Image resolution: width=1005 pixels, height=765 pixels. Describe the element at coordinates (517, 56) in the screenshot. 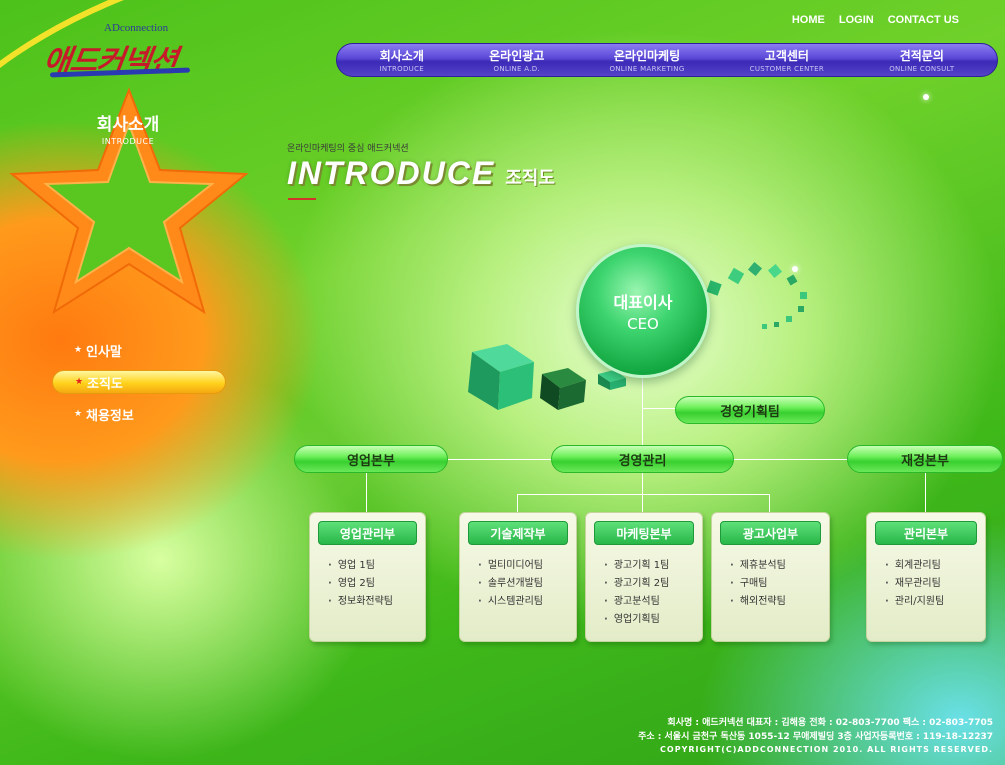

I see `gnb-label: 온라인광고` at that location.